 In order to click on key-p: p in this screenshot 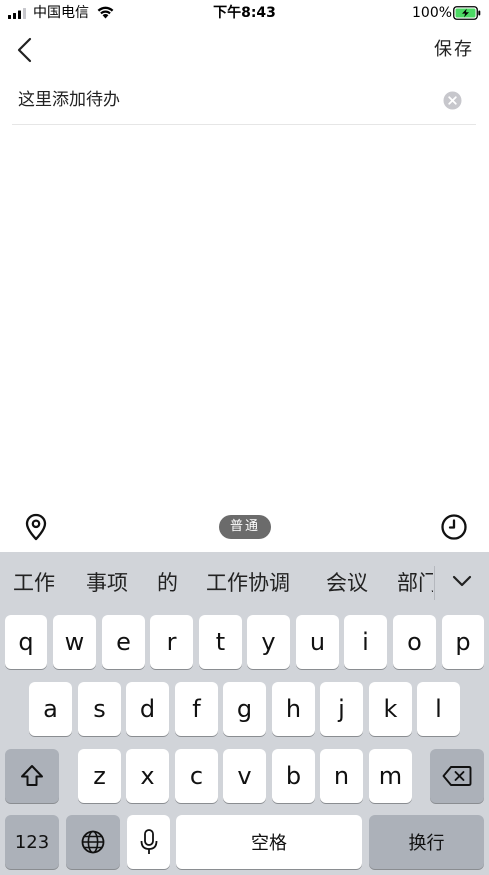, I will do `click(463, 642)`.